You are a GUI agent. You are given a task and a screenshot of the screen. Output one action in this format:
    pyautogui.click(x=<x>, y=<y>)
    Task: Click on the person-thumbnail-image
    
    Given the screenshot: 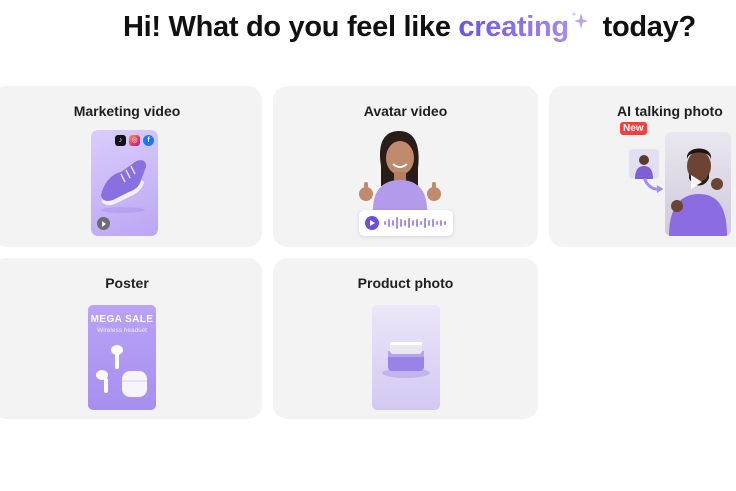 What is the action you would take?
    pyautogui.click(x=644, y=167)
    